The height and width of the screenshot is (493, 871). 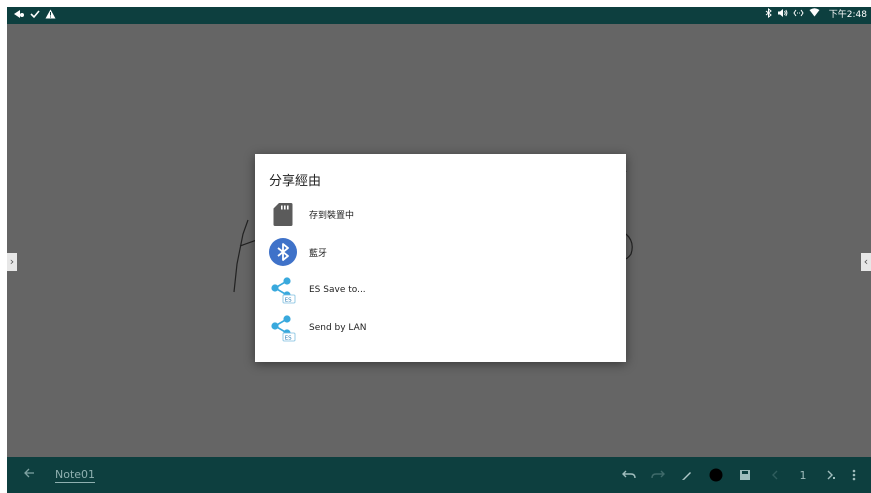 What do you see at coordinates (814, 15) in the screenshot?
I see `wifi-icon` at bounding box center [814, 15].